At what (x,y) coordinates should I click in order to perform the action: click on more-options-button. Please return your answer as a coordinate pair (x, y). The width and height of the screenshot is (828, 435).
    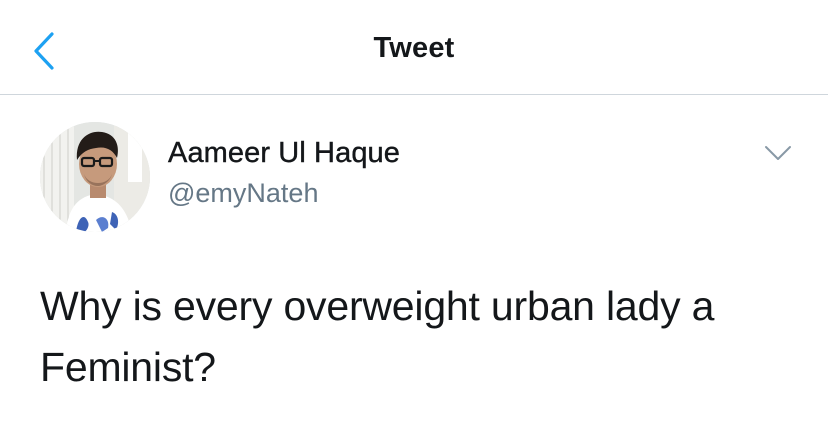
    Looking at the image, I should click on (778, 153).